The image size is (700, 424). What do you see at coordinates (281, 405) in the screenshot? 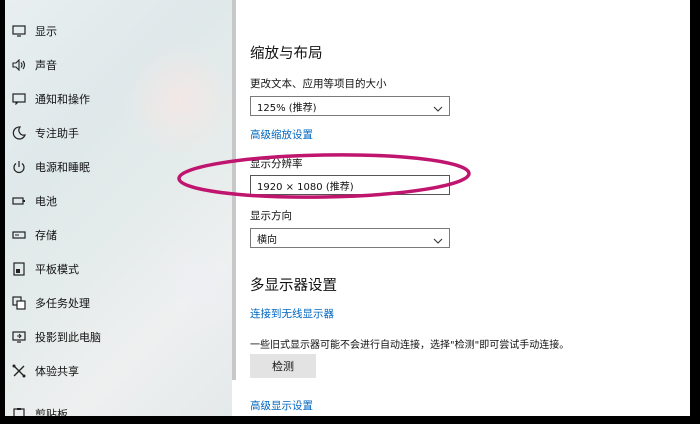
I see `advanced-display-link: 高级显示设置` at bounding box center [281, 405].